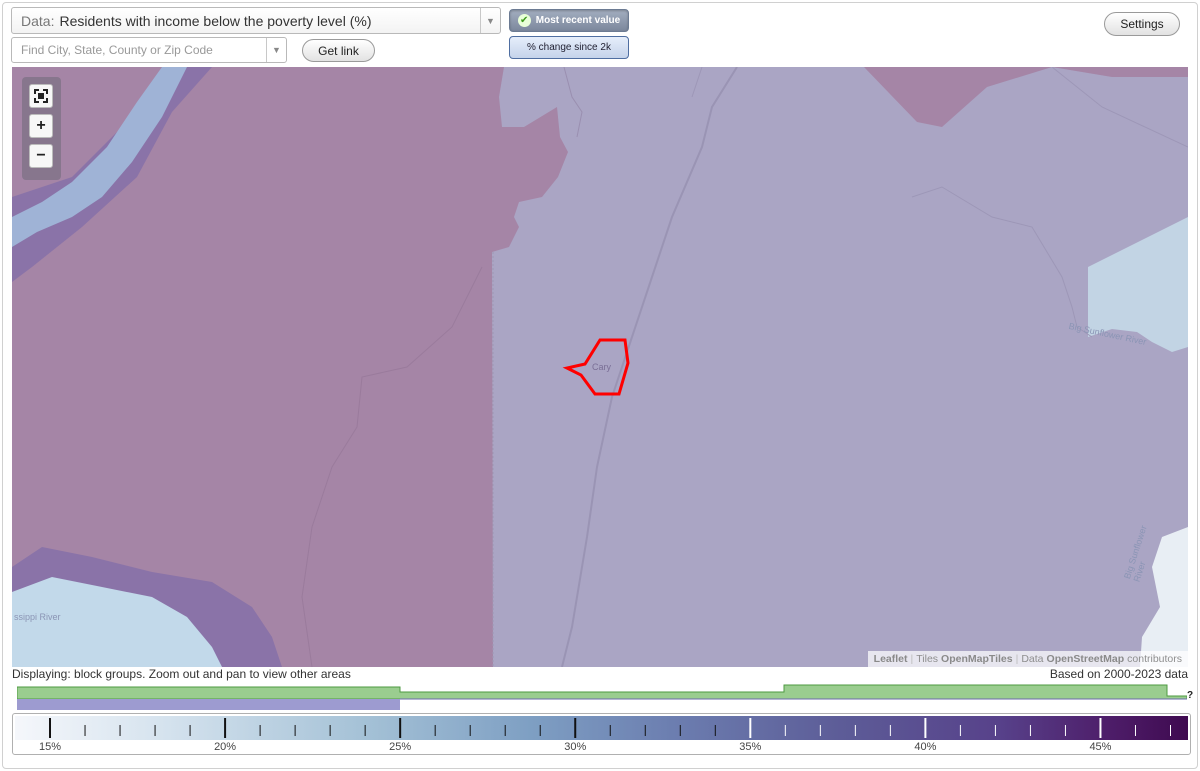  I want to click on data-years-note: Based on 2000-2023 data, so click(1118, 674).